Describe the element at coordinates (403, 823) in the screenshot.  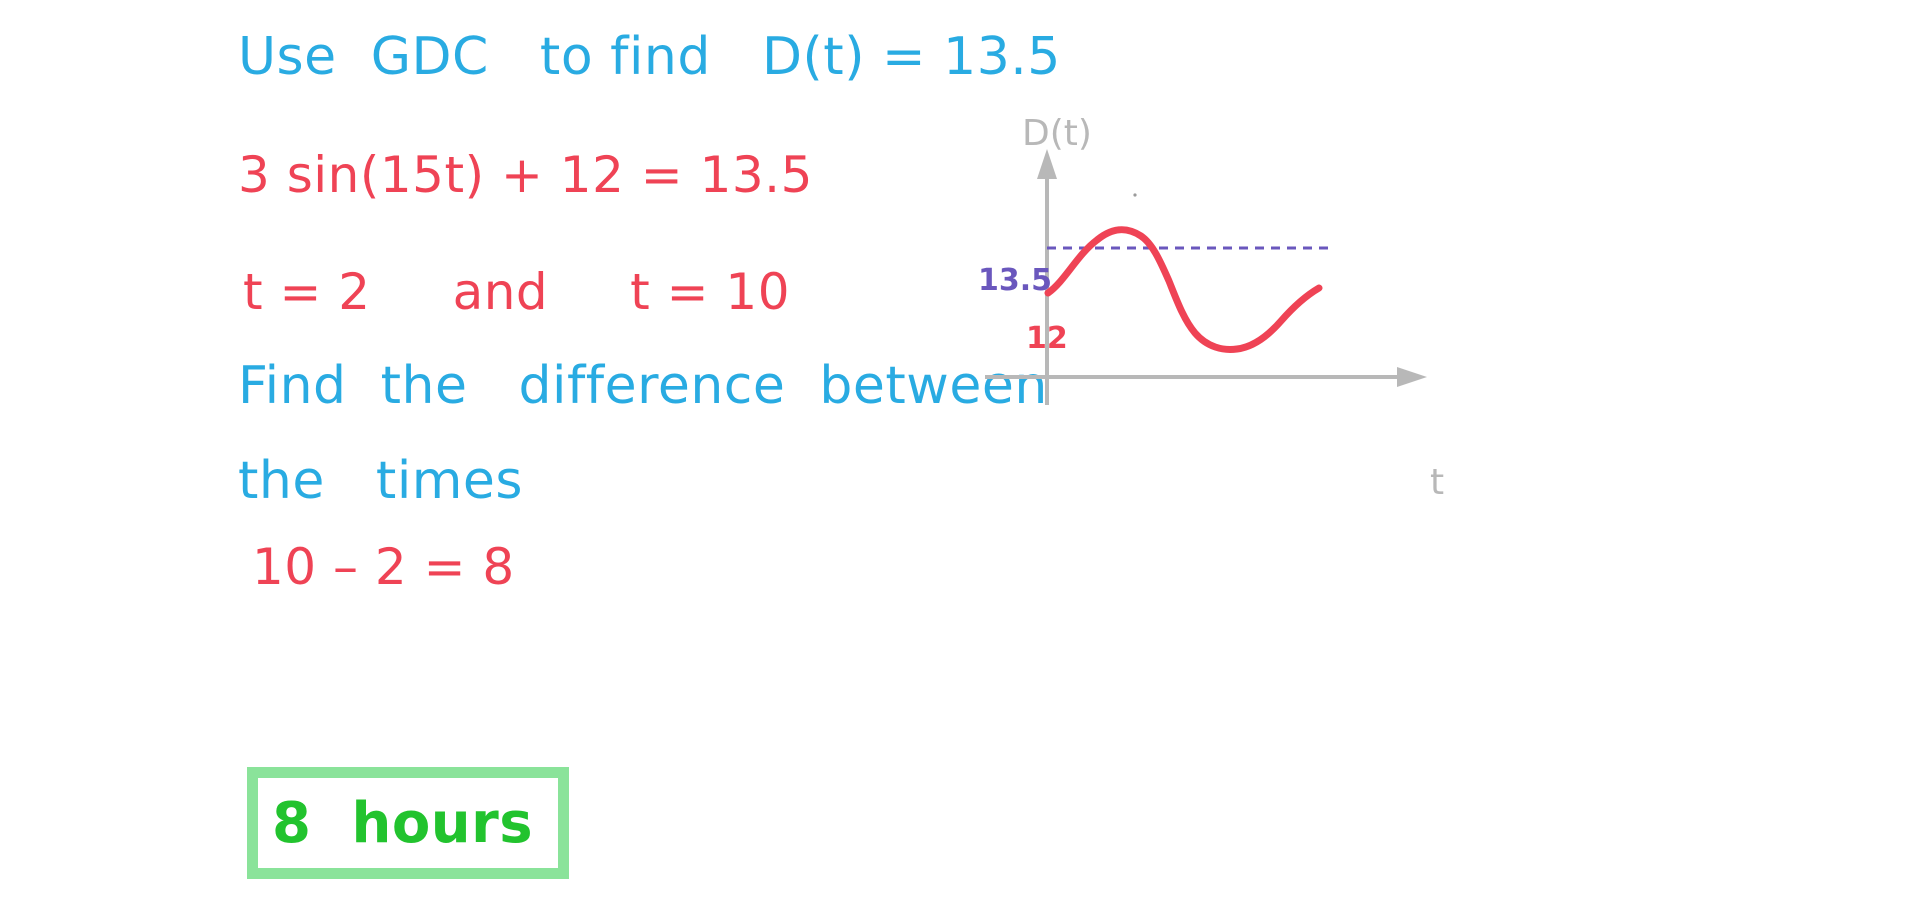
I see `answer-text: 8 hours` at that location.